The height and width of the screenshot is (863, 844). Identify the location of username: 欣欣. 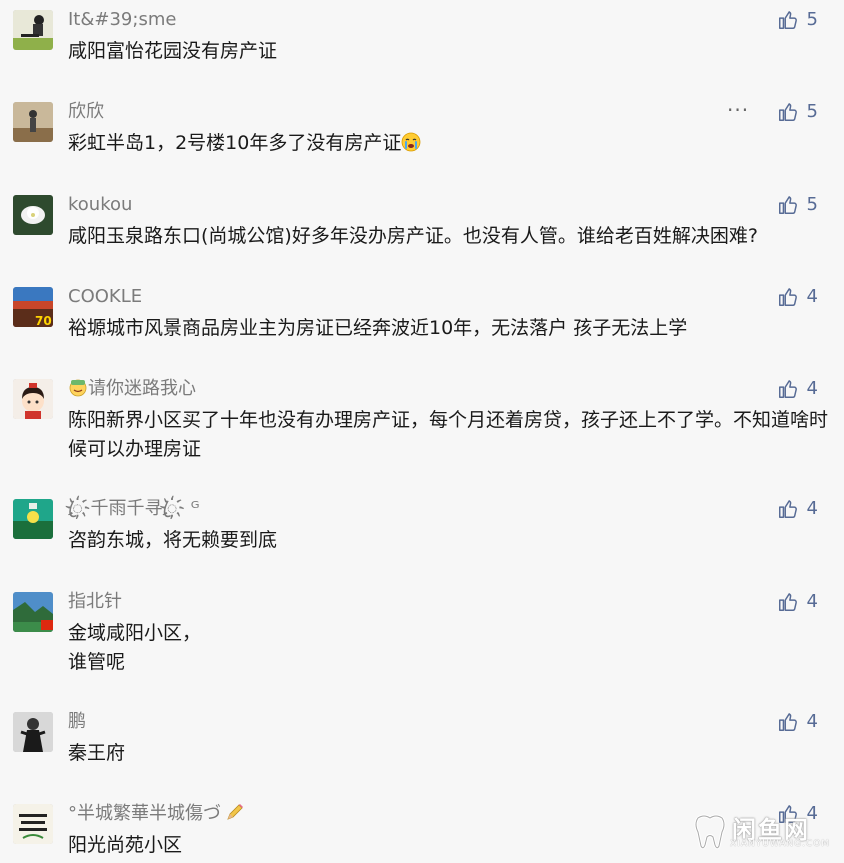
(86, 112).